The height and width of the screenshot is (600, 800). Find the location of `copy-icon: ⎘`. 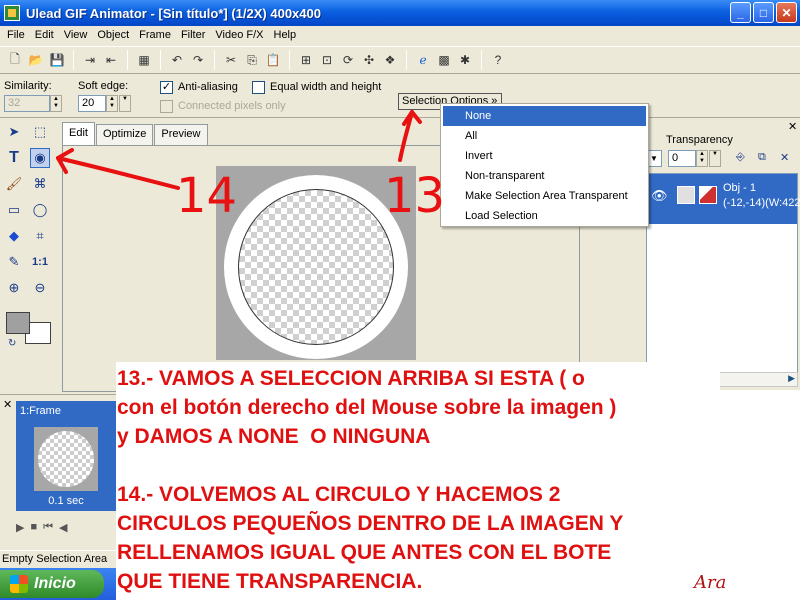

copy-icon: ⎘ is located at coordinates (252, 60).